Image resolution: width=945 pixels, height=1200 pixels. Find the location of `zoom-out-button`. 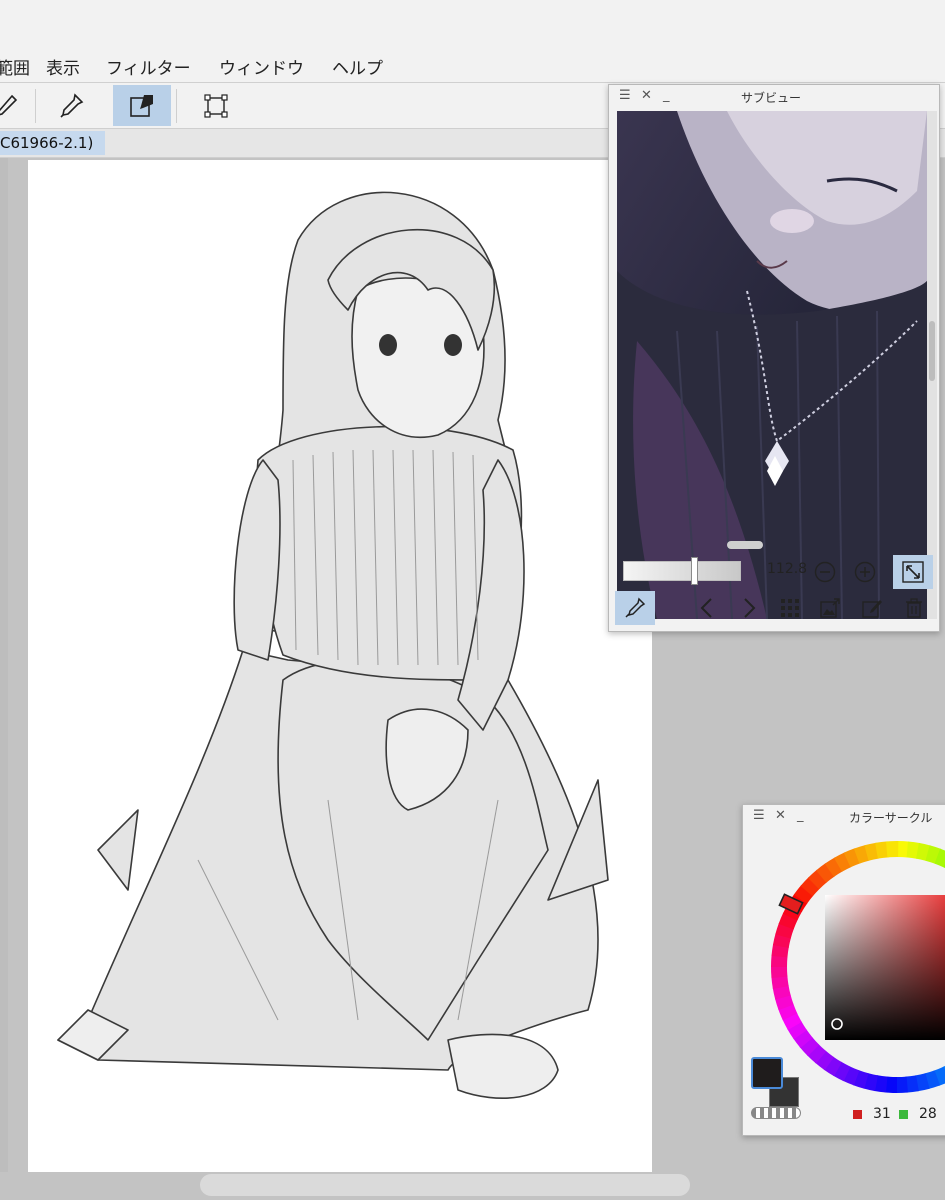

zoom-out-button is located at coordinates (825, 572).